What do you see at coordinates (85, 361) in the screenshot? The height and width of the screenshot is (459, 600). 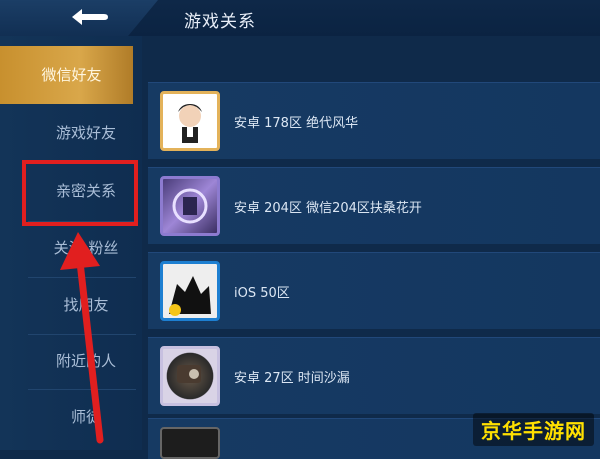 I see `sidebar-item-label: 附近的人` at bounding box center [85, 361].